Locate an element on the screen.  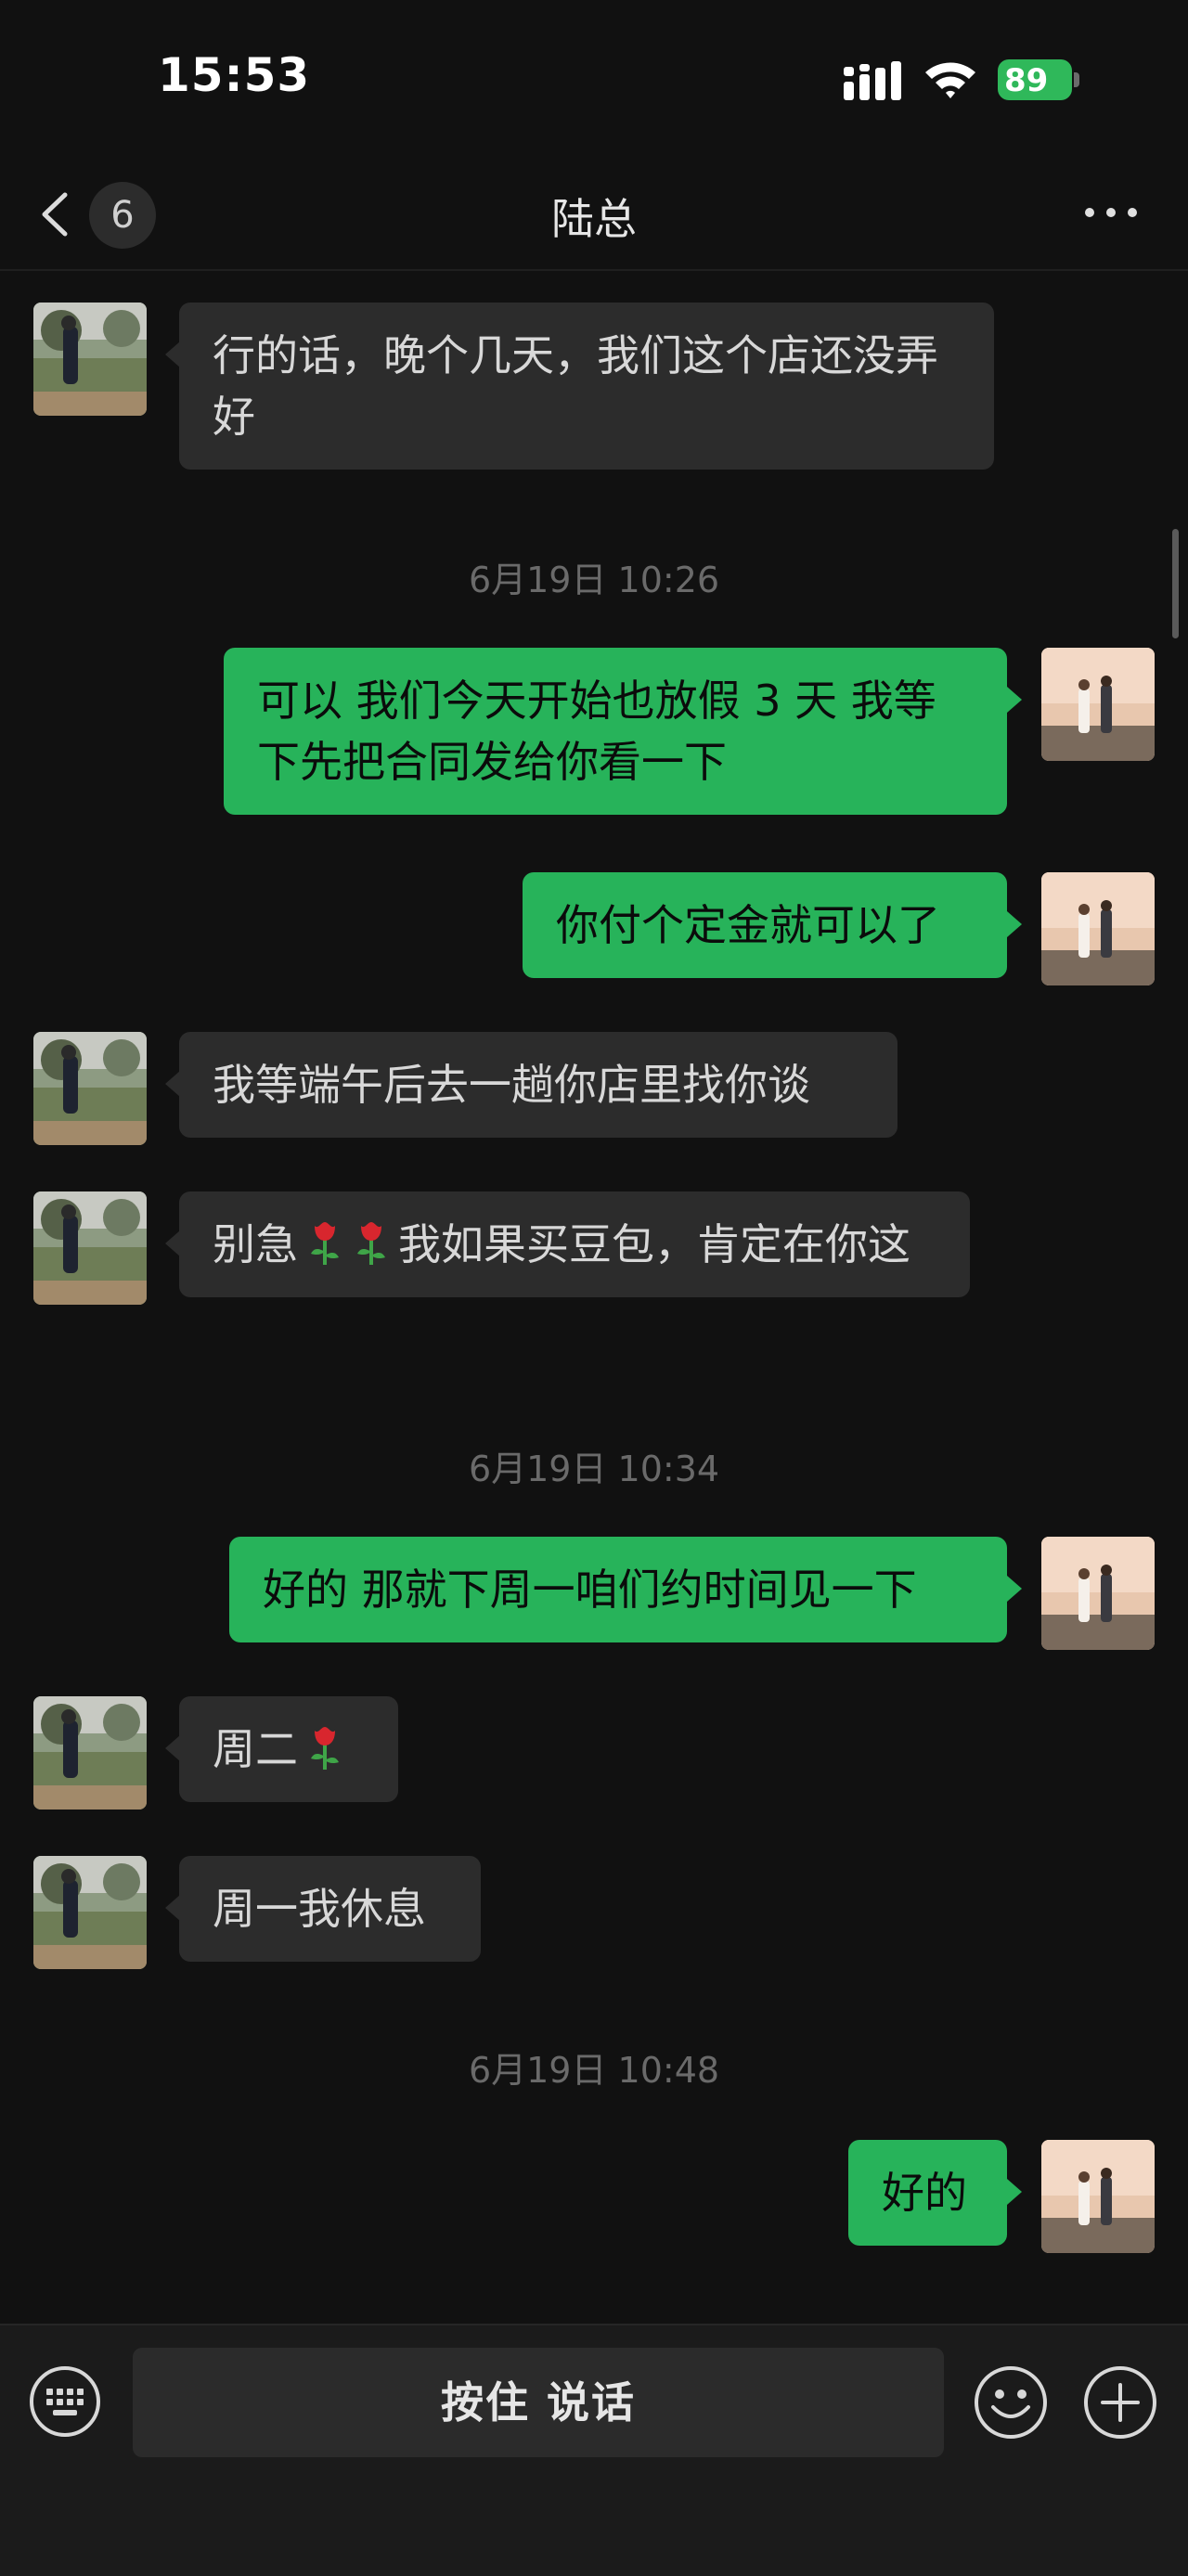
plus-icon is located at coordinates (1120, 2402).